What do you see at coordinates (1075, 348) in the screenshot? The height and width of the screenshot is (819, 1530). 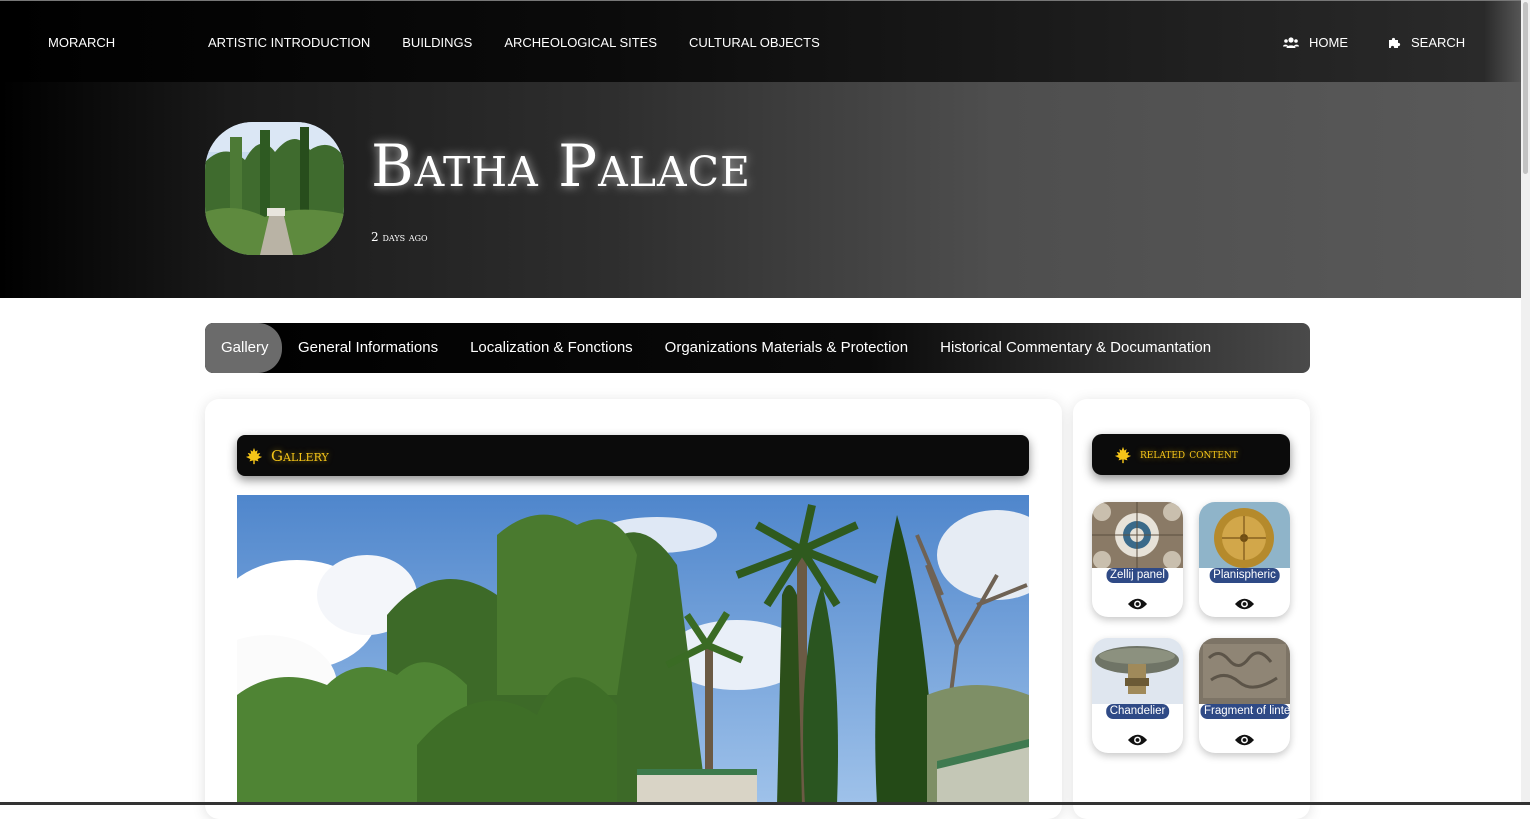 I see `tab-historical-commentary: Historical Commentary & Documantation` at bounding box center [1075, 348].